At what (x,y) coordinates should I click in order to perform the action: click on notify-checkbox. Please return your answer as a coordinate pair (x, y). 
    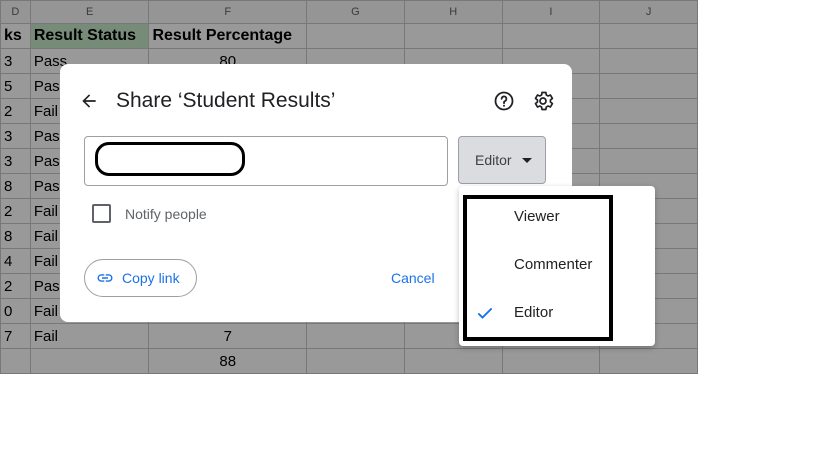
    Looking at the image, I should click on (101, 213).